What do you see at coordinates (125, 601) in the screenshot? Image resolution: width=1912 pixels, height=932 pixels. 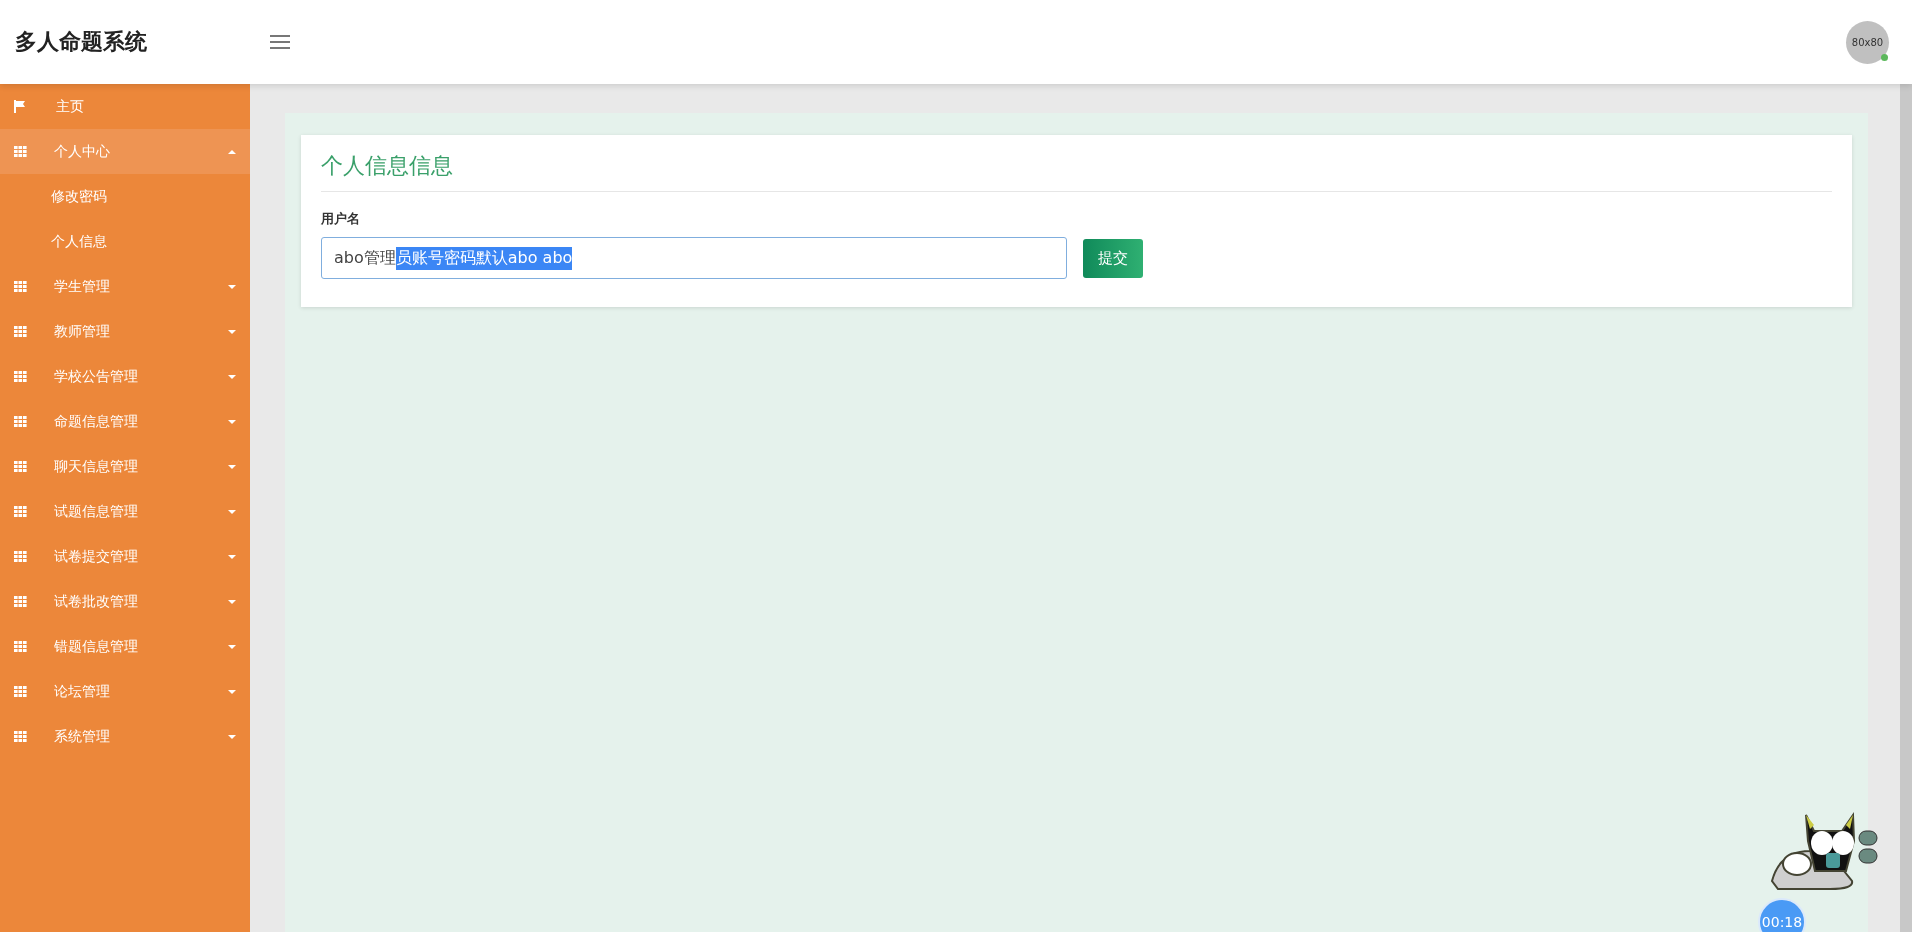 I see `sidebar-item: 试卷批改管理` at bounding box center [125, 601].